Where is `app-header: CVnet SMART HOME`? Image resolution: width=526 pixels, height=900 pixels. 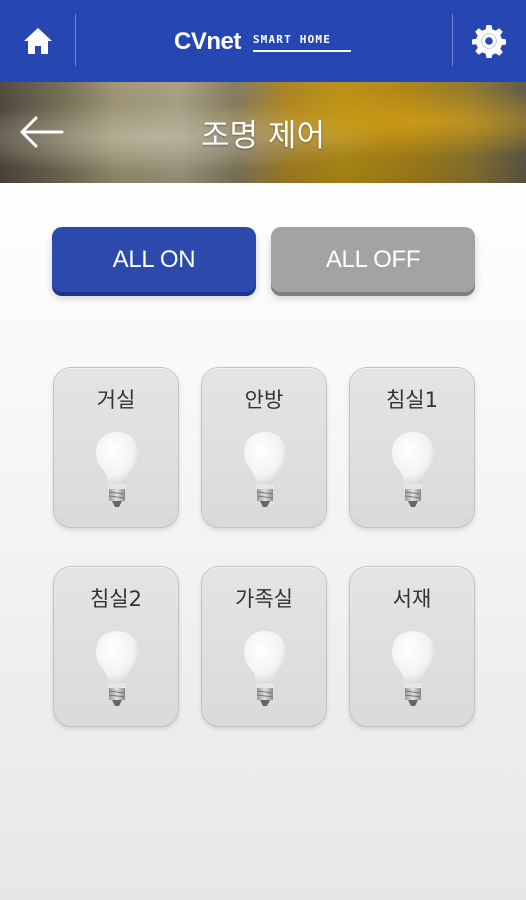
app-header: CVnet SMART HOME is located at coordinates (263, 41).